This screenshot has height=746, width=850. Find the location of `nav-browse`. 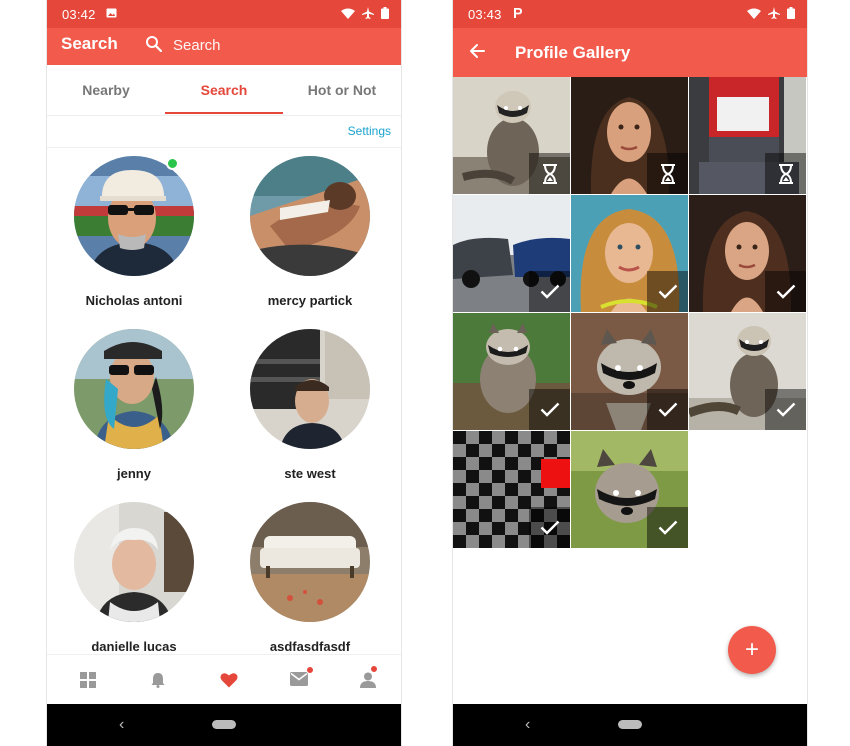

nav-browse is located at coordinates (89, 680).